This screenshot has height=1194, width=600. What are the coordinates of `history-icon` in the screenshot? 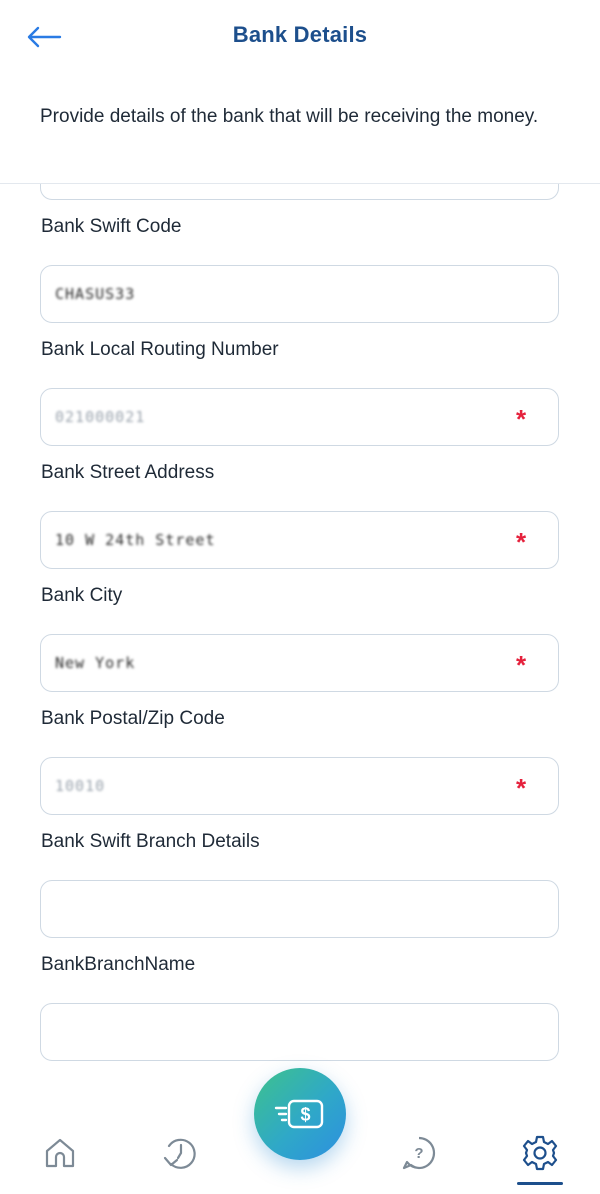 It's located at (179, 1153).